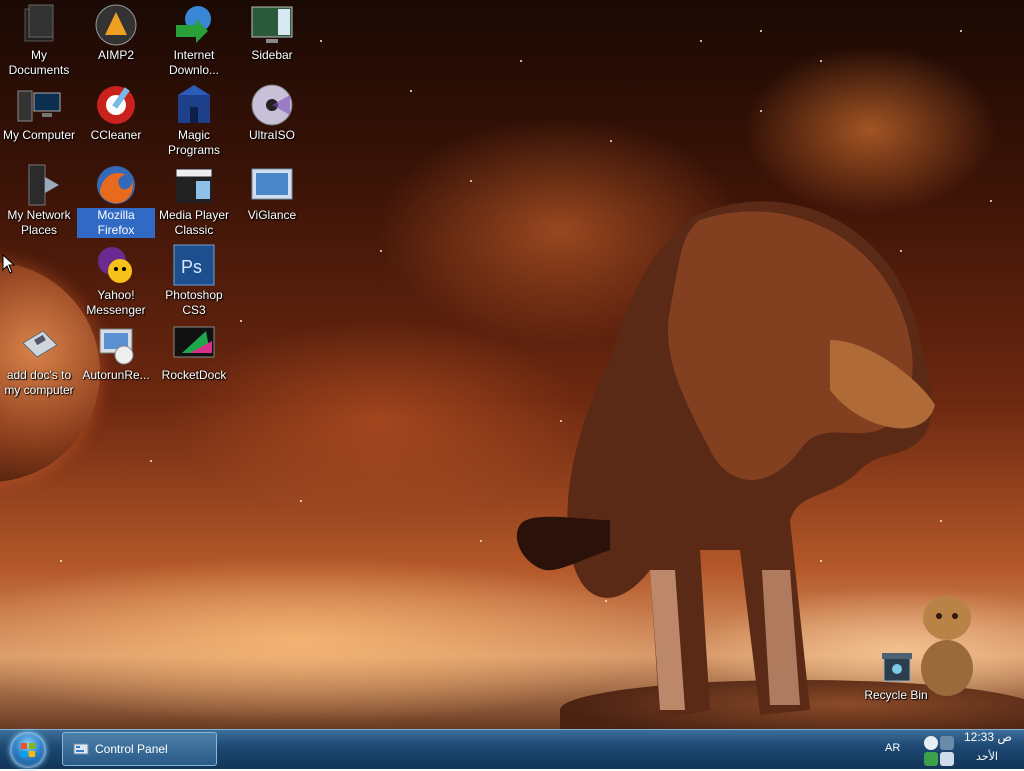  I want to click on clock-time: 12:33 ص, so click(988, 737).